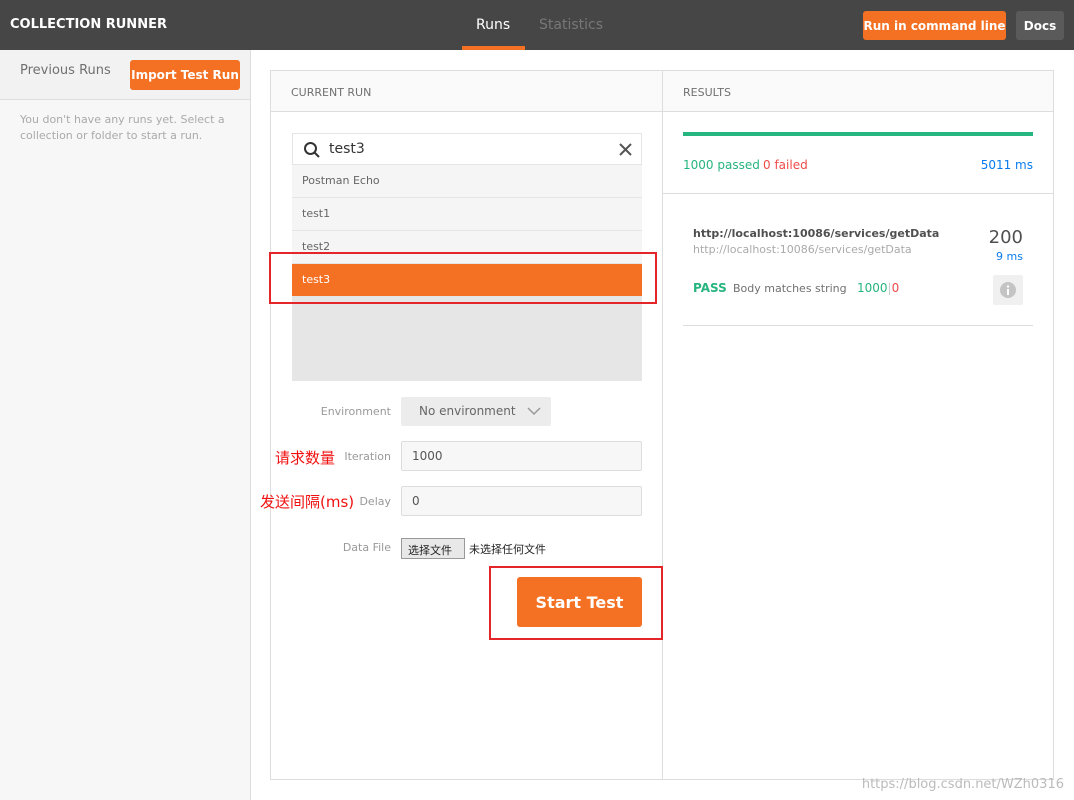 This screenshot has height=800, width=1074. What do you see at coordinates (463, 278) in the screenshot?
I see `highlight-box` at bounding box center [463, 278].